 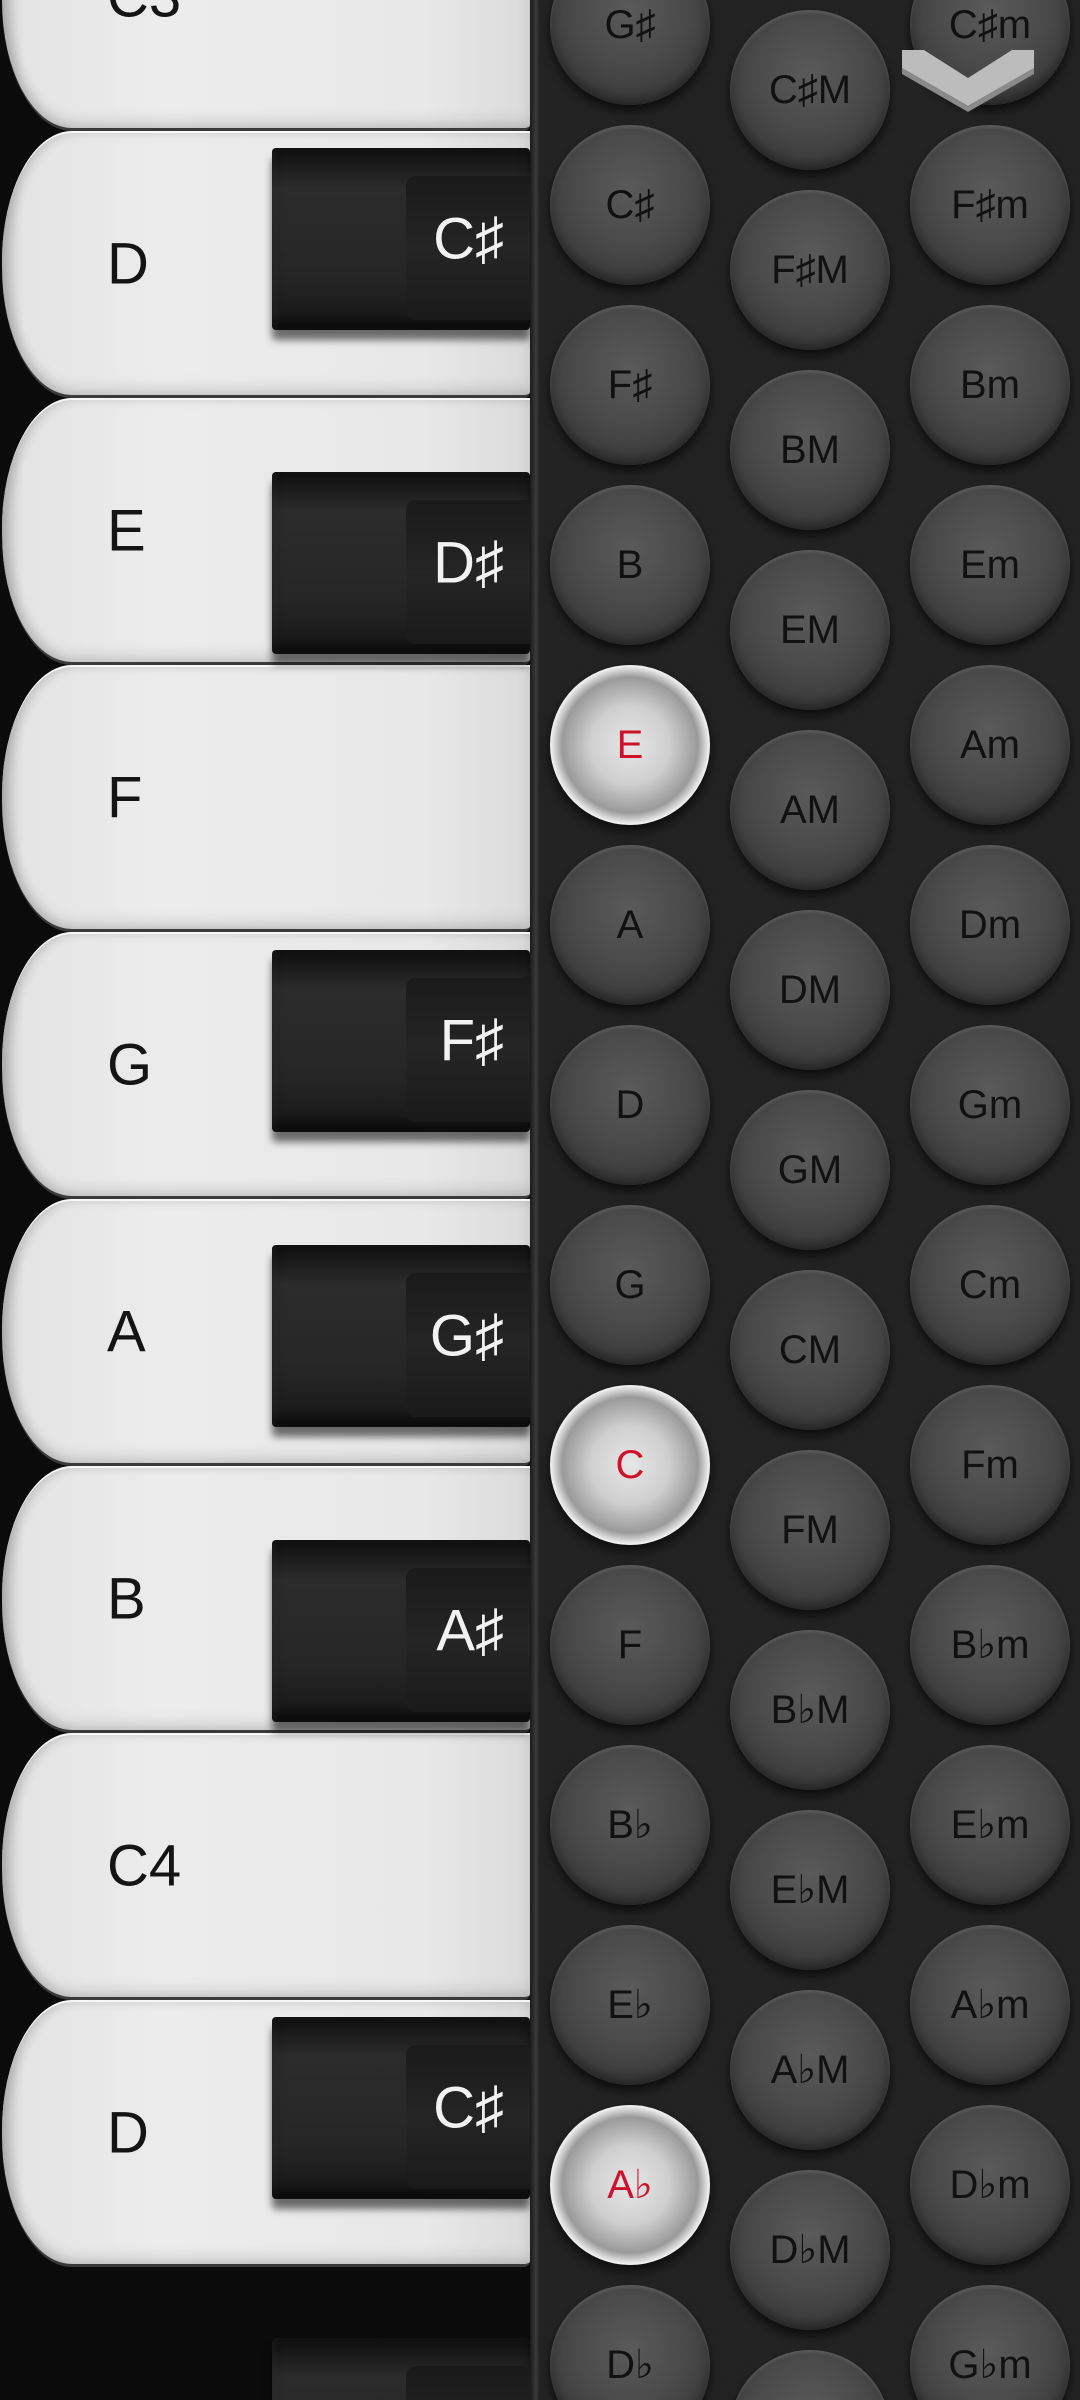 I want to click on minor-chords-button: Dm, so click(x=990, y=925).